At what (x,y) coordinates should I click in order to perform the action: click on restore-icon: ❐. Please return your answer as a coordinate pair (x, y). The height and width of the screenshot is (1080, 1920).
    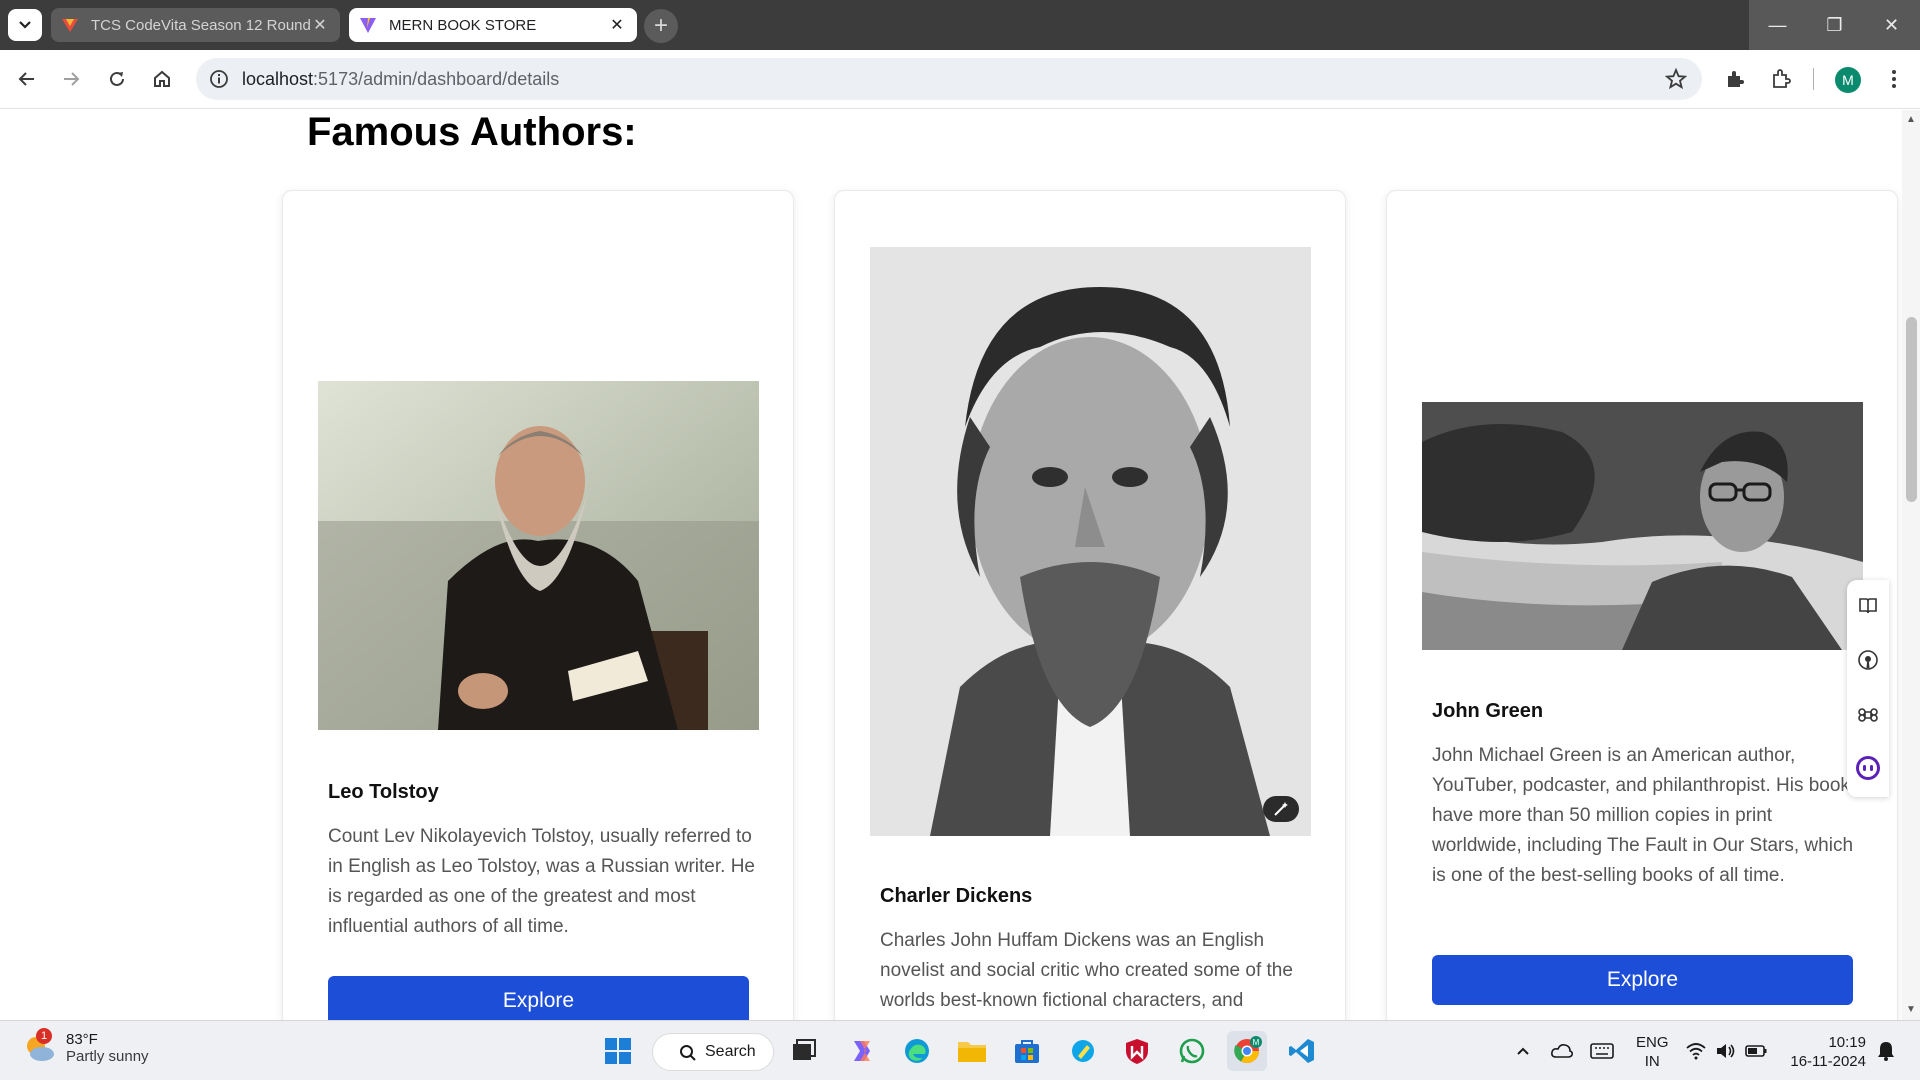
    Looking at the image, I should click on (1834, 24).